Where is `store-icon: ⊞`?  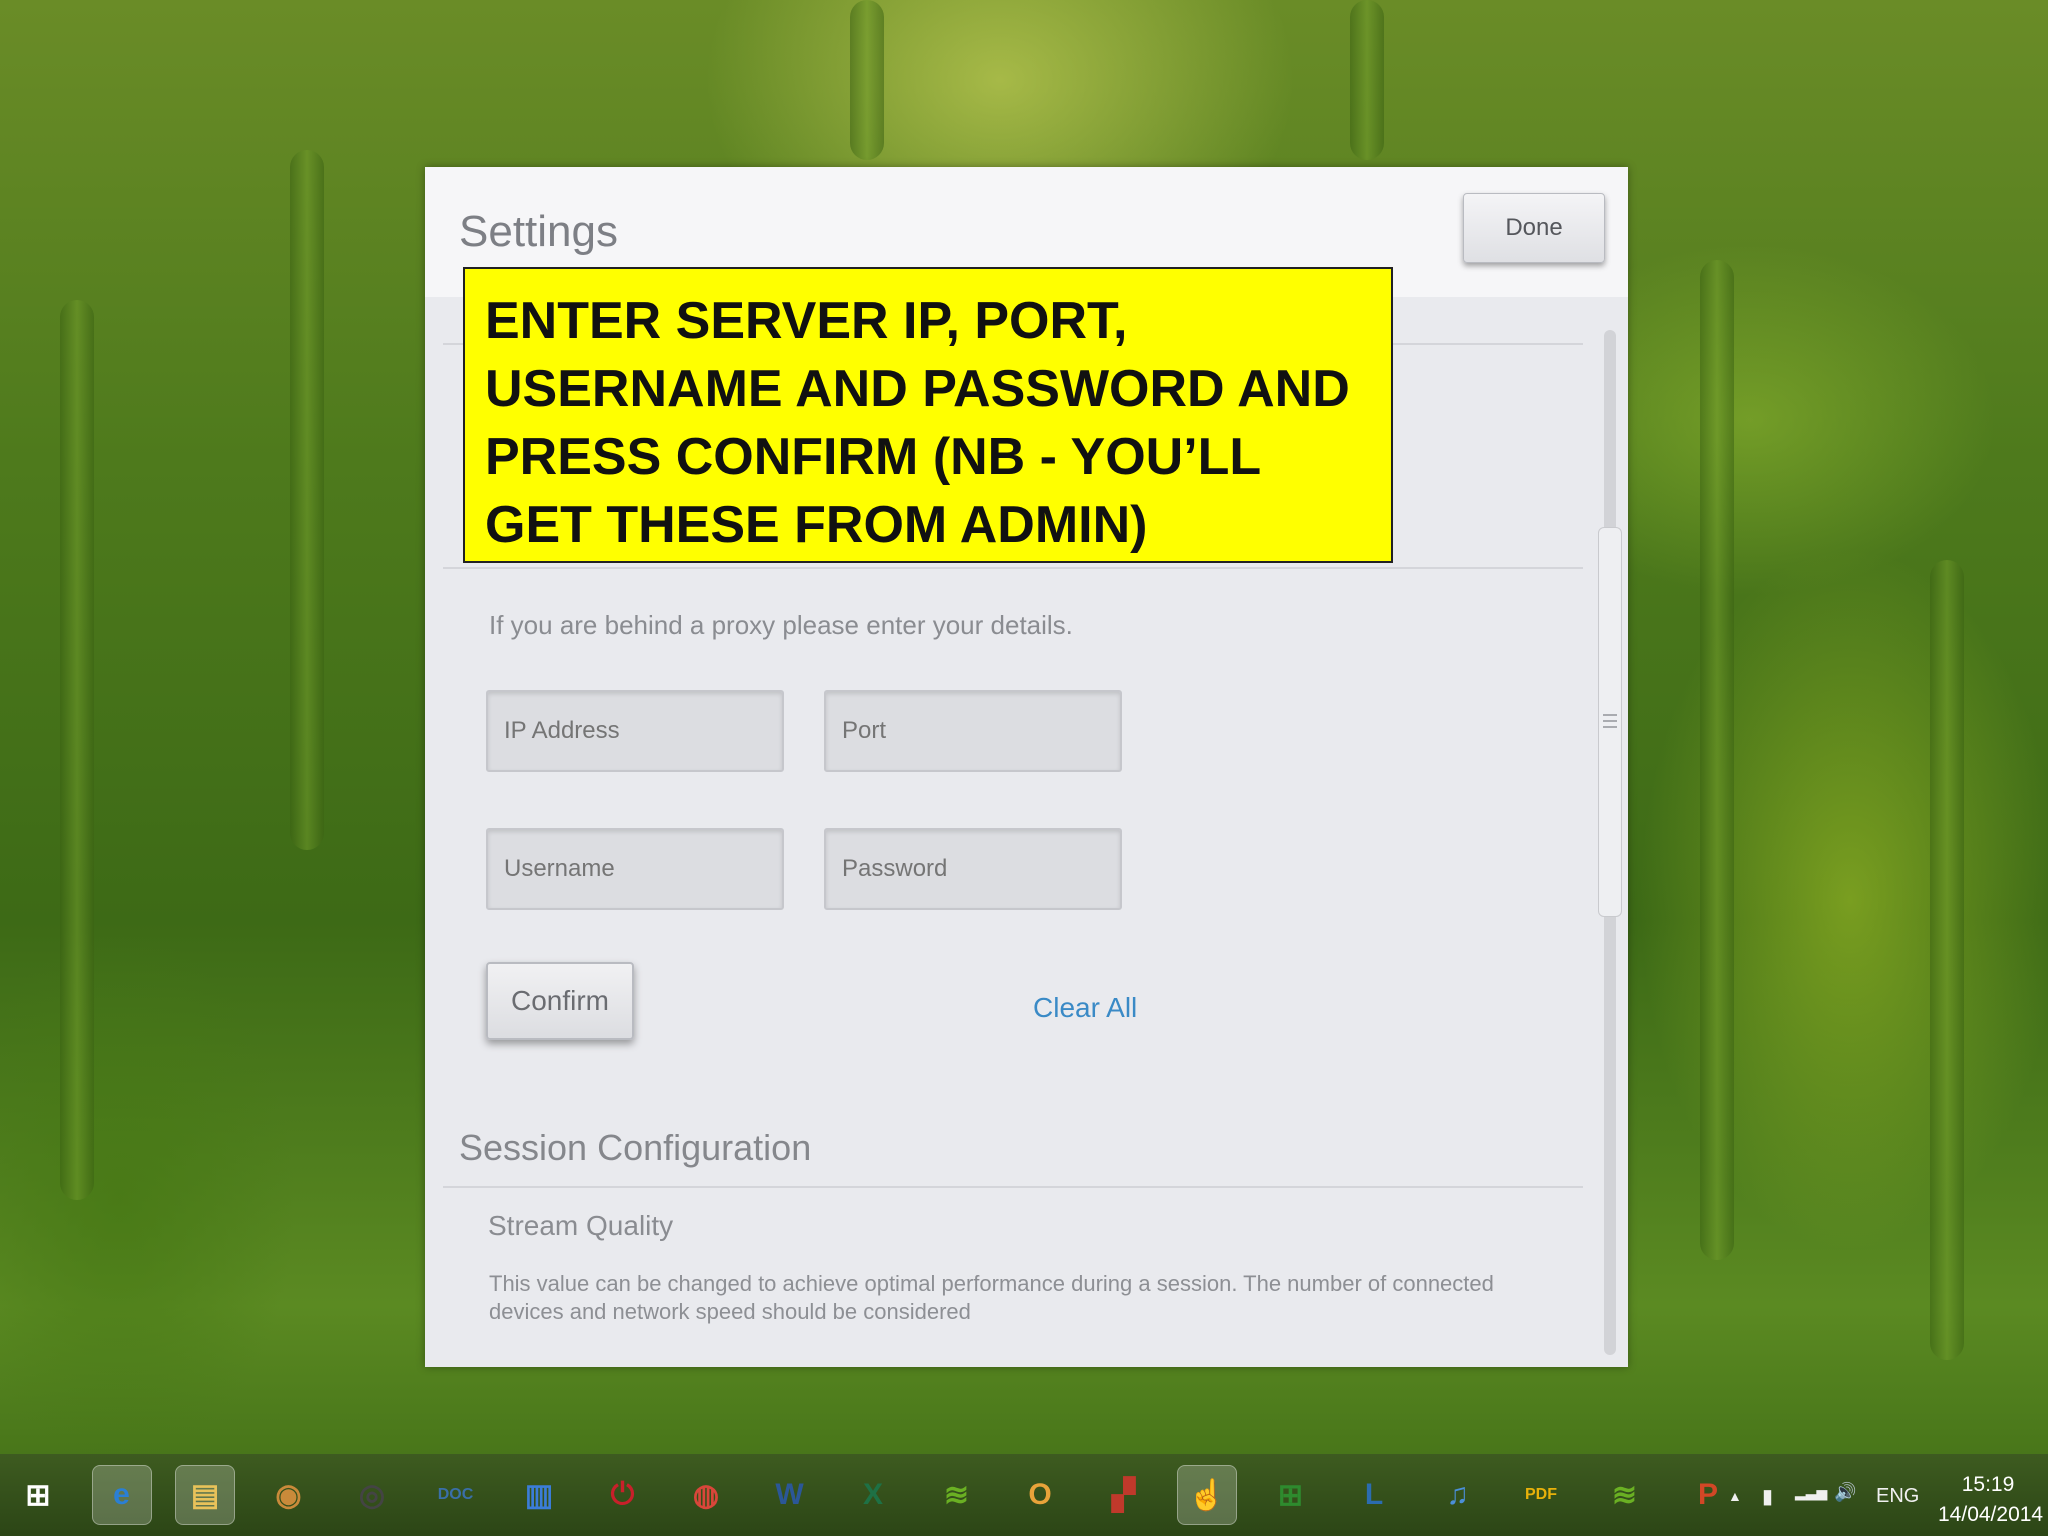 store-icon: ⊞ is located at coordinates (1291, 1495).